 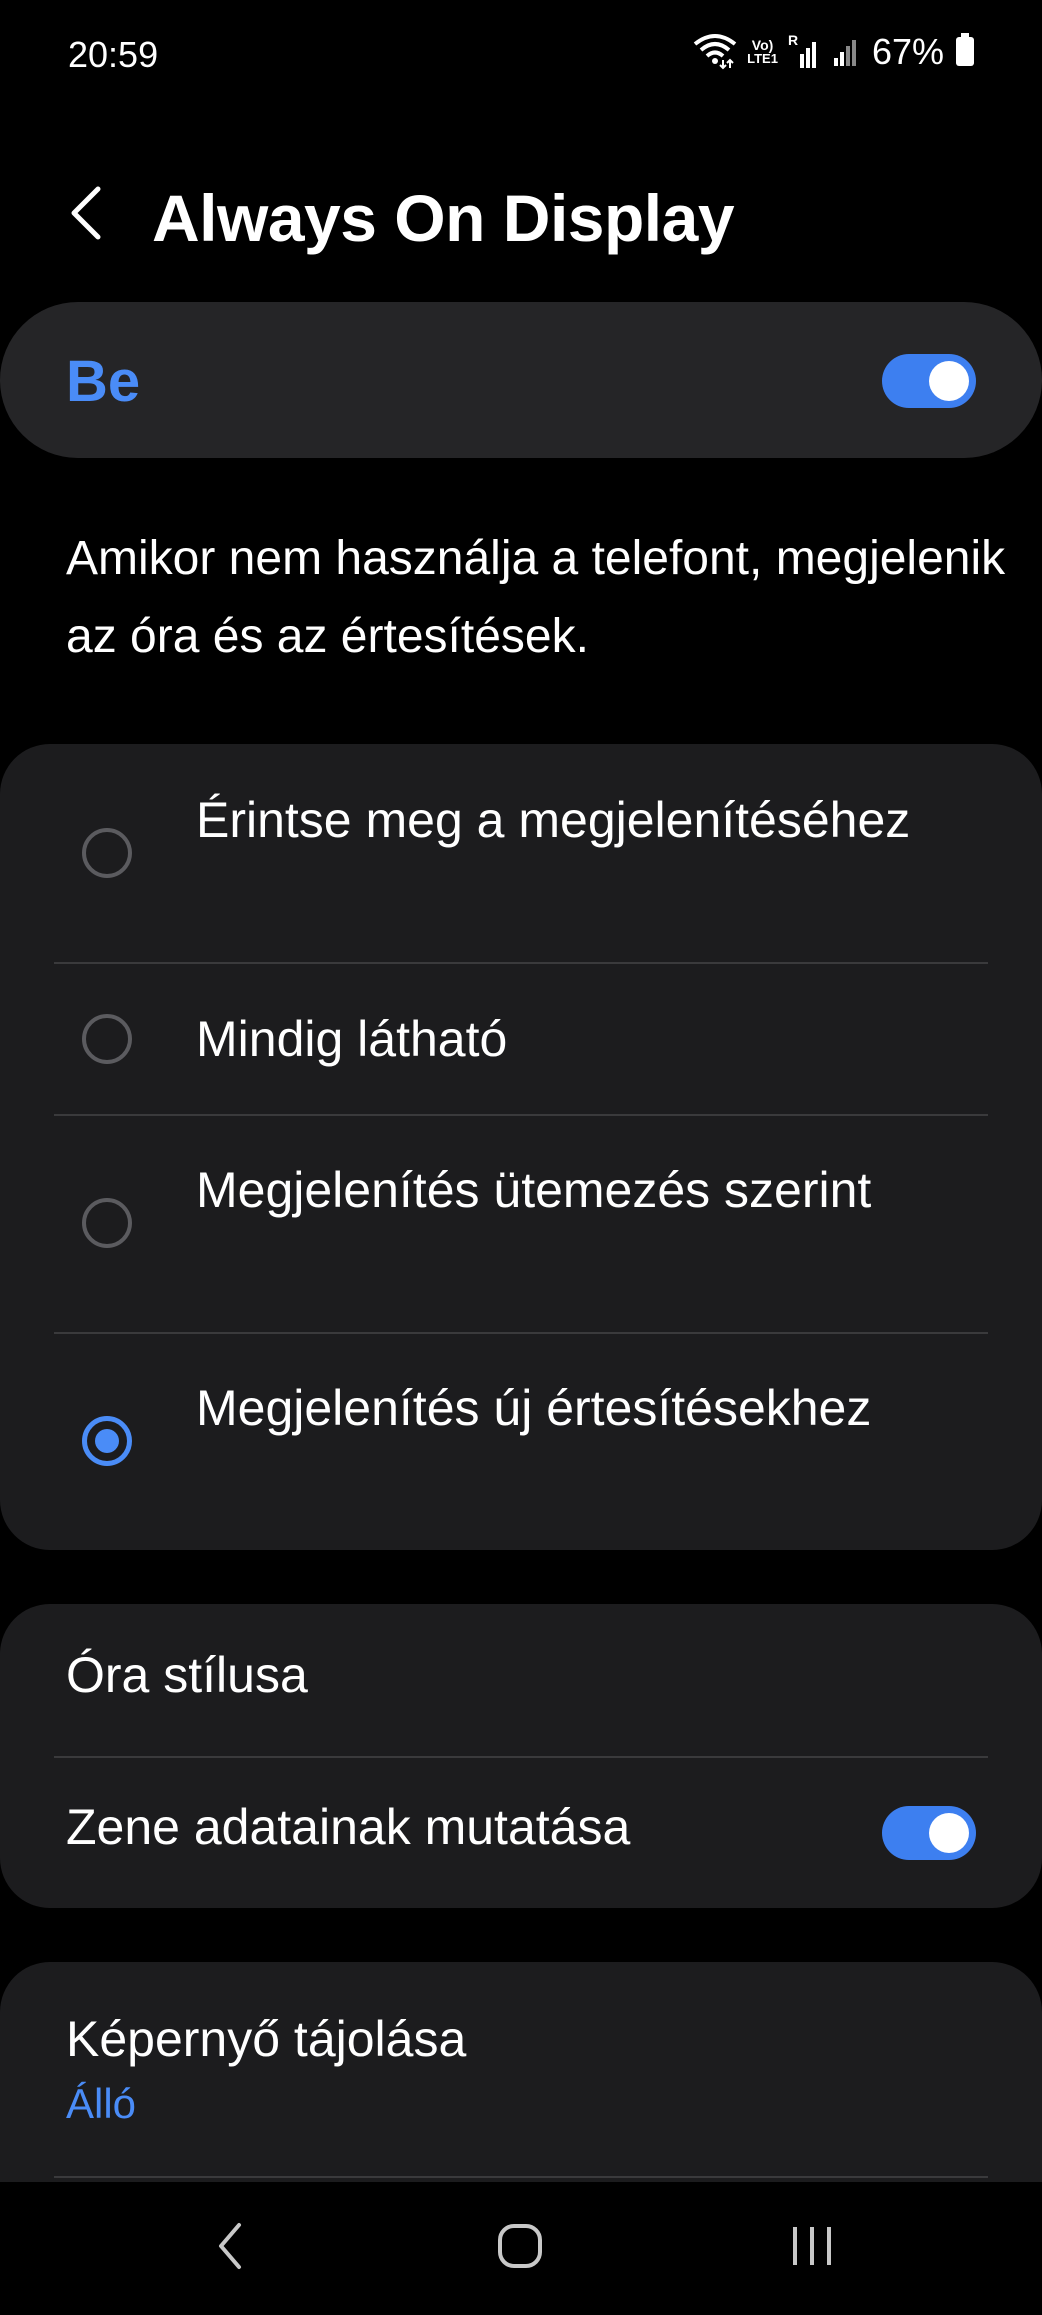 I want to click on volte-lte-icon: Vo) LTE1, so click(x=762, y=51).